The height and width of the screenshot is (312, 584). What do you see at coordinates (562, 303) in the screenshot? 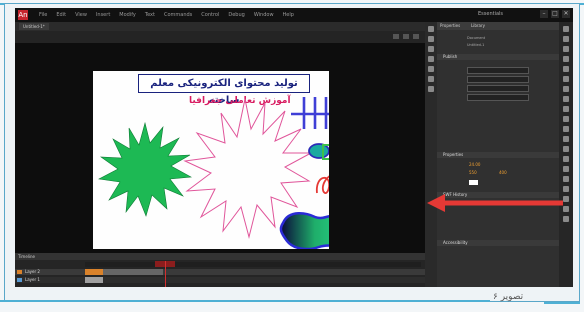
I see `caption-underline` at bounding box center [562, 303].